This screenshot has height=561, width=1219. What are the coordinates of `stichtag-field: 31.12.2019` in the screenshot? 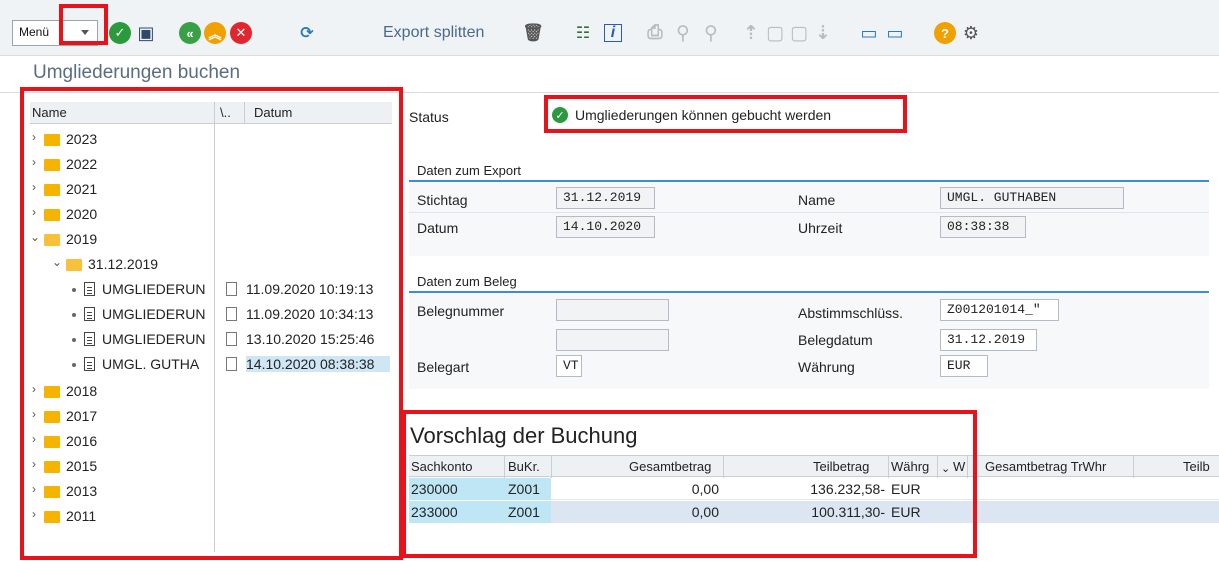 It's located at (605, 198).